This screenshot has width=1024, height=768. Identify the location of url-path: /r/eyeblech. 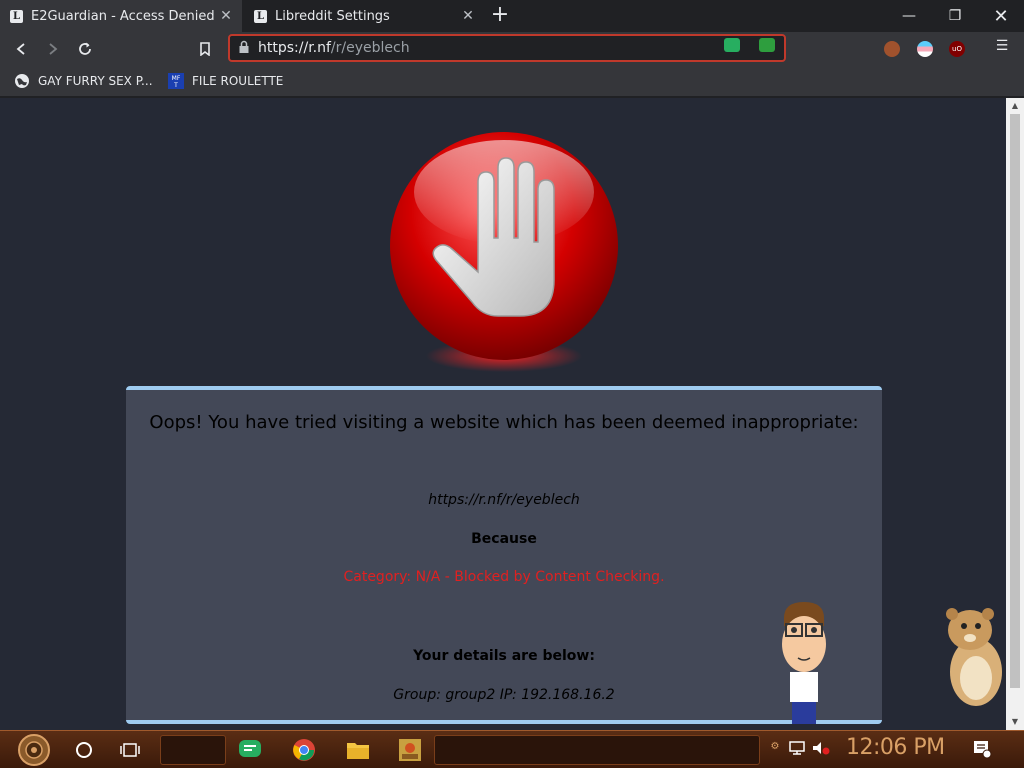
(370, 48).